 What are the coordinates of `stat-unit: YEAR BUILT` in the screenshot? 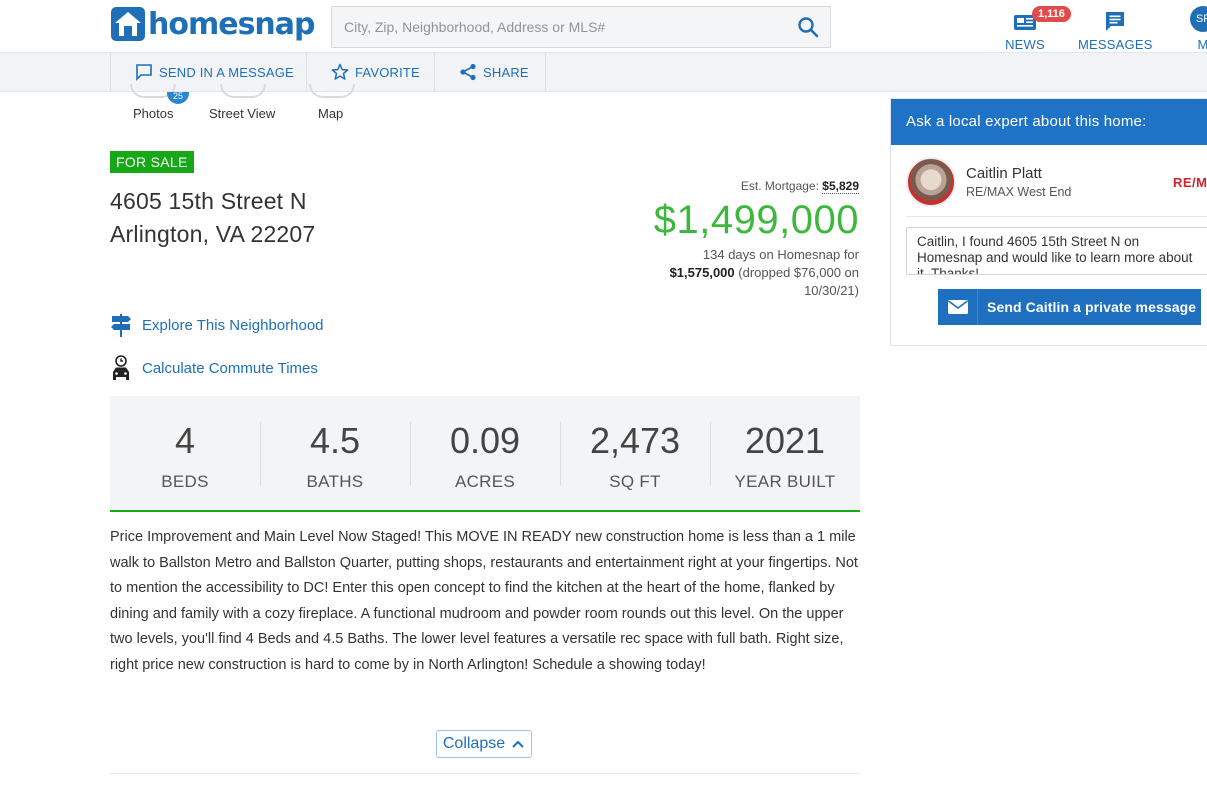 It's located at (785, 481).